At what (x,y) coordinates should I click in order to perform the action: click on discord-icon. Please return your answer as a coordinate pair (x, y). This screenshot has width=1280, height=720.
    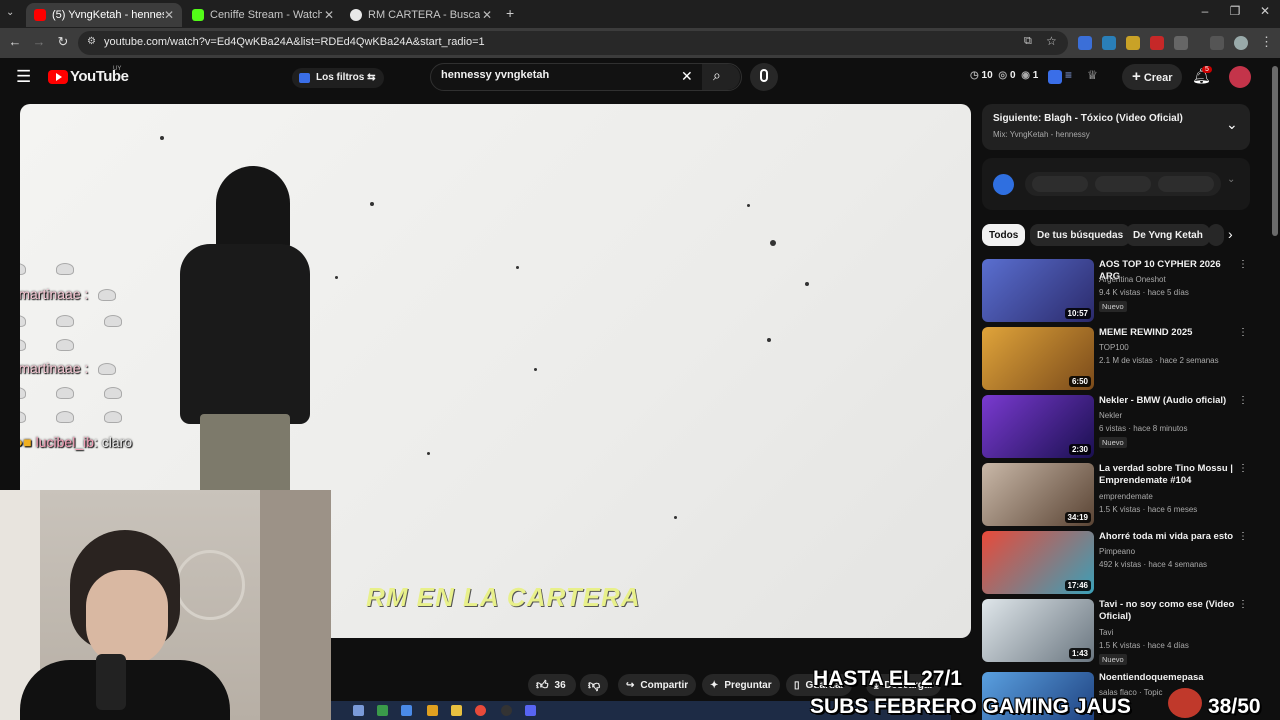
    Looking at the image, I should click on (530, 710).